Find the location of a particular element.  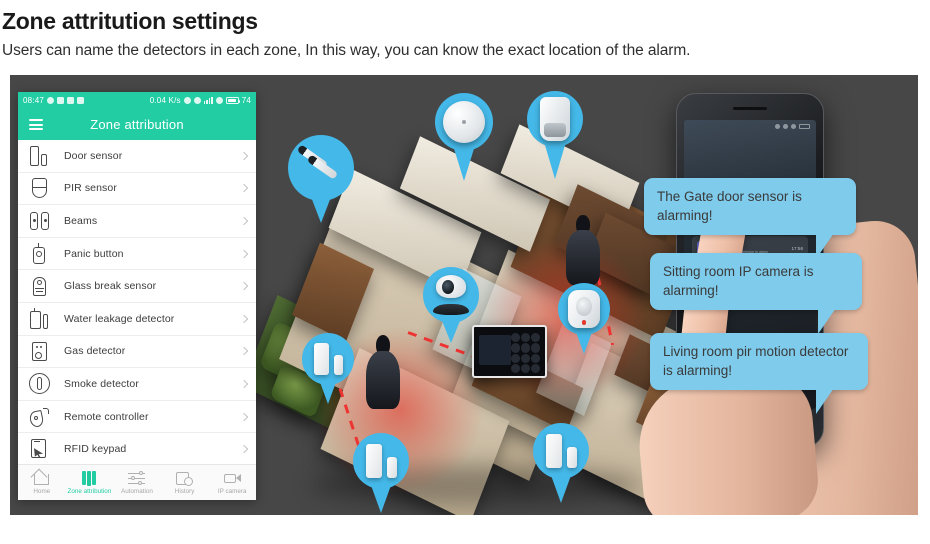

ip-camera-device-icon is located at coordinates (451, 295).